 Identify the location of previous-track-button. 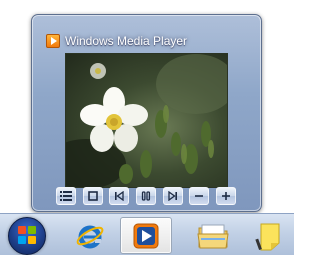
(119, 196).